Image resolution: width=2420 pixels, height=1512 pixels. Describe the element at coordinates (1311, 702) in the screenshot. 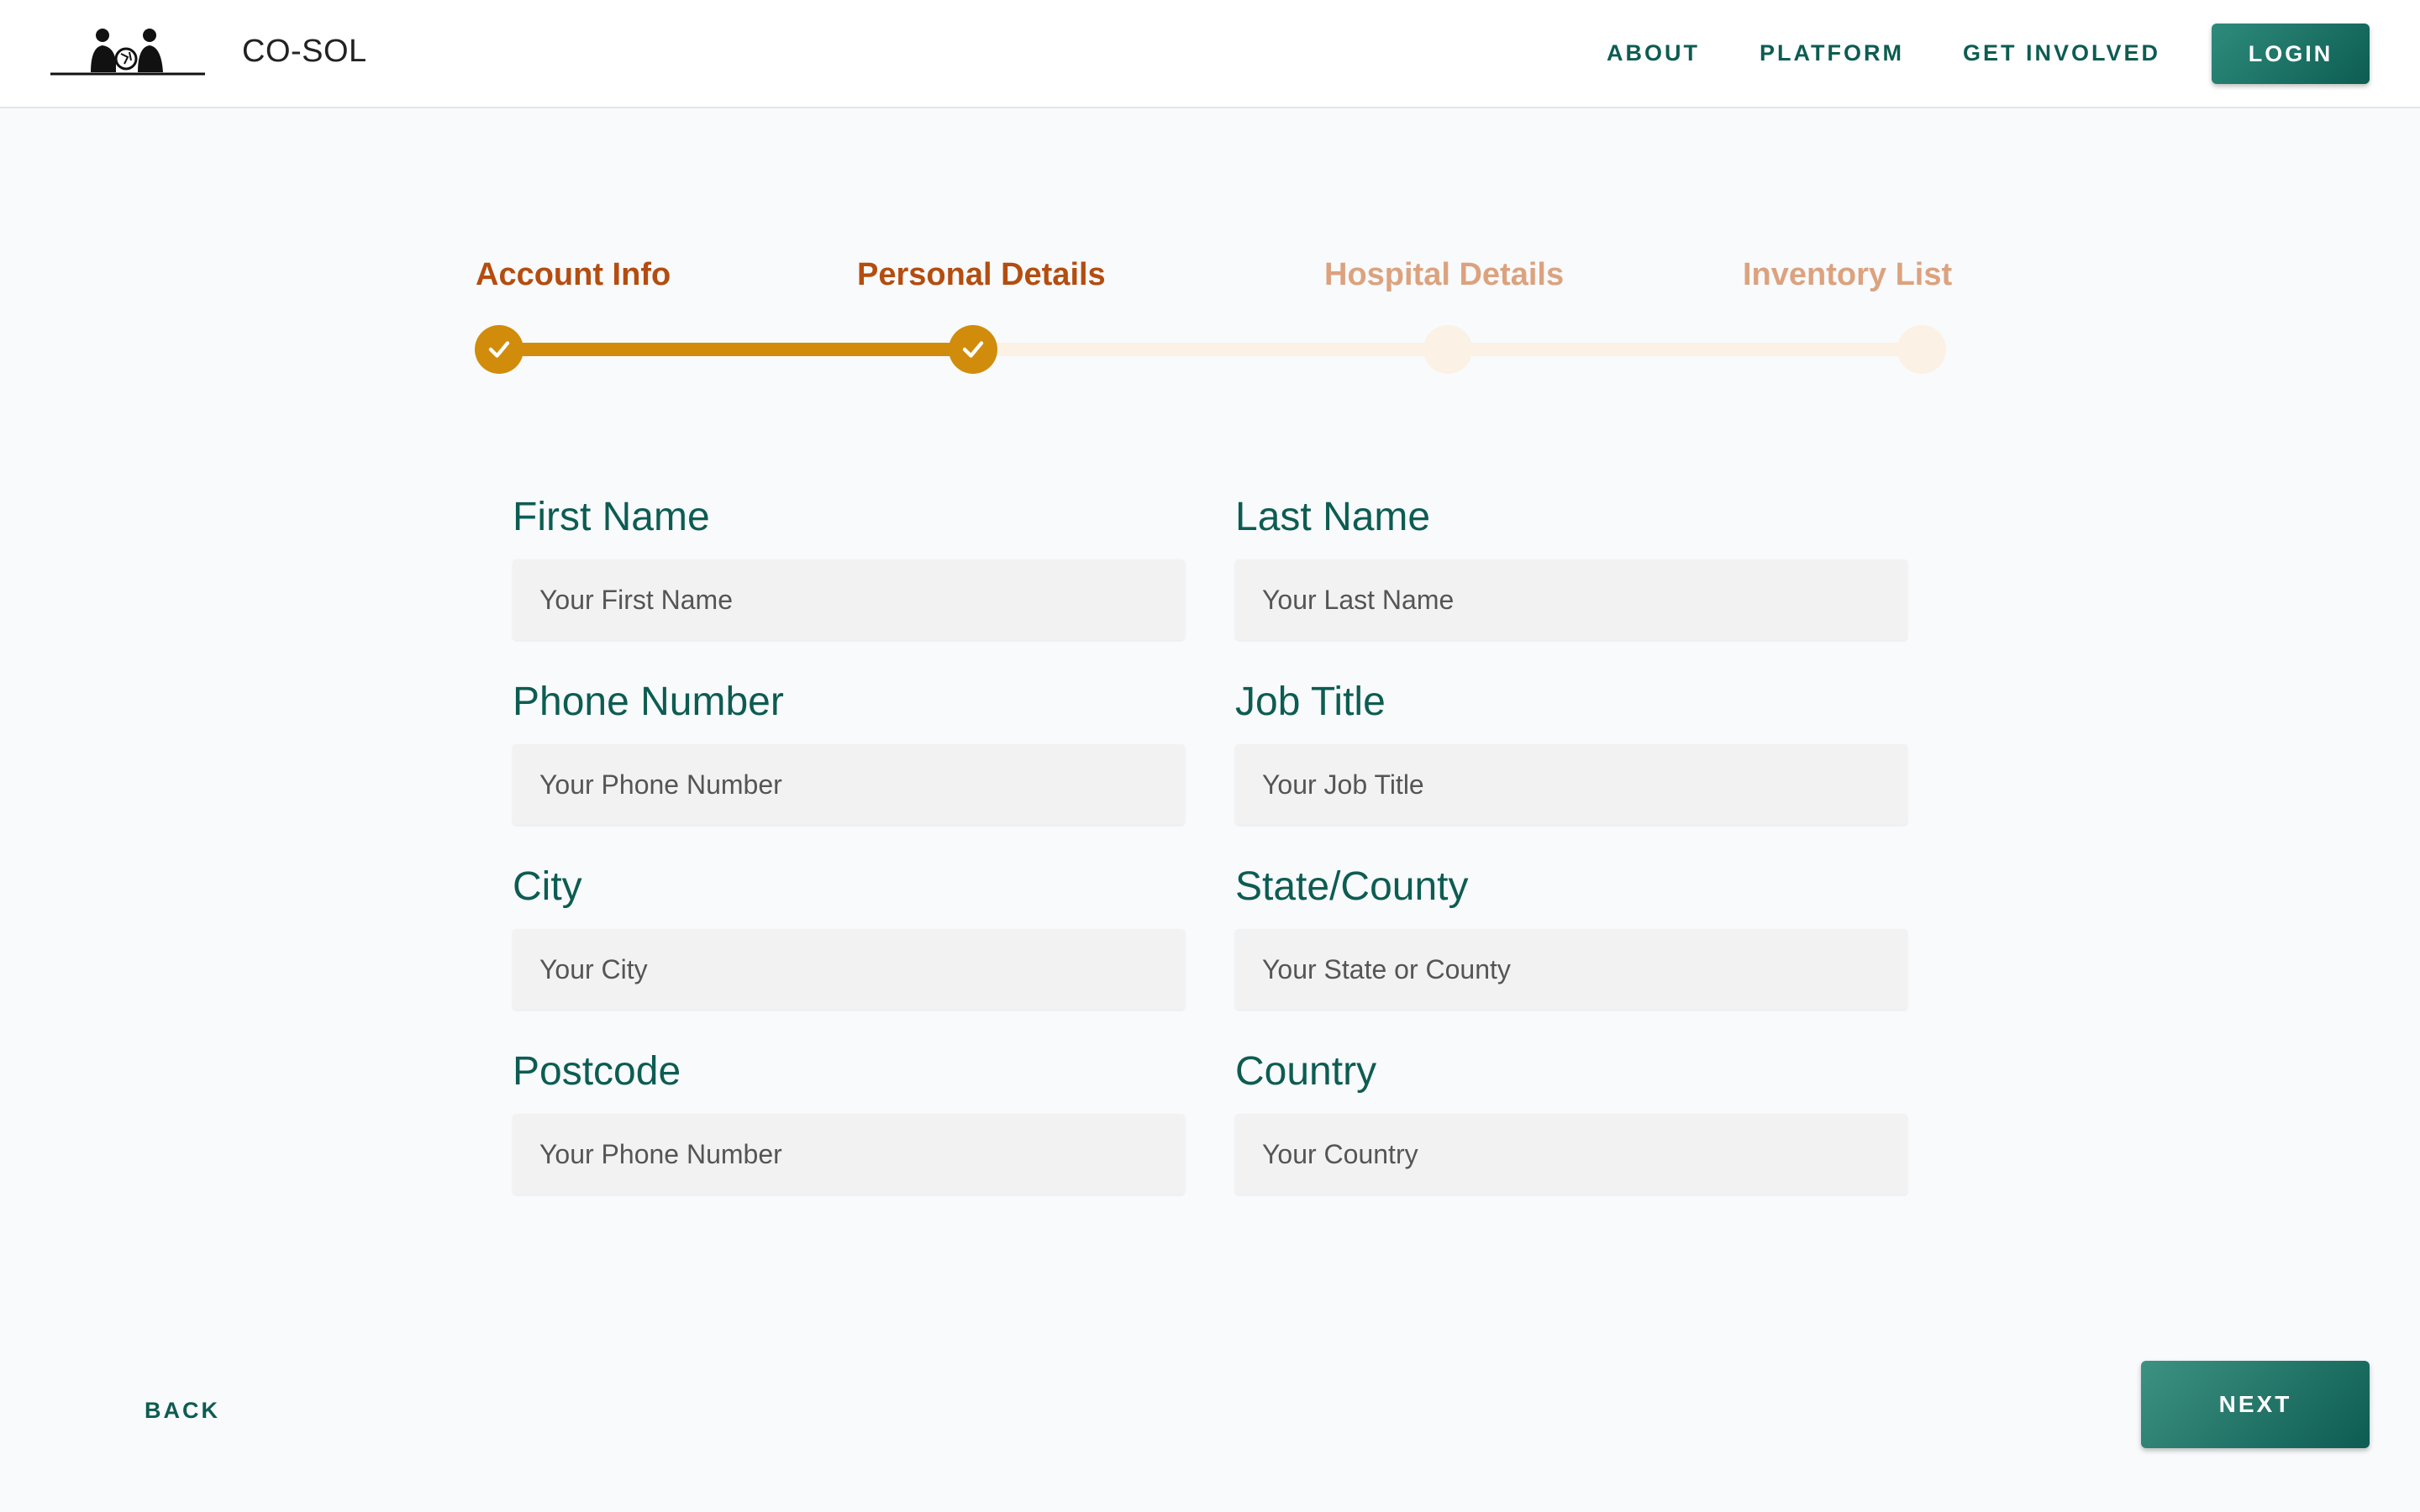

I see `job-title-label: Job Title` at that location.